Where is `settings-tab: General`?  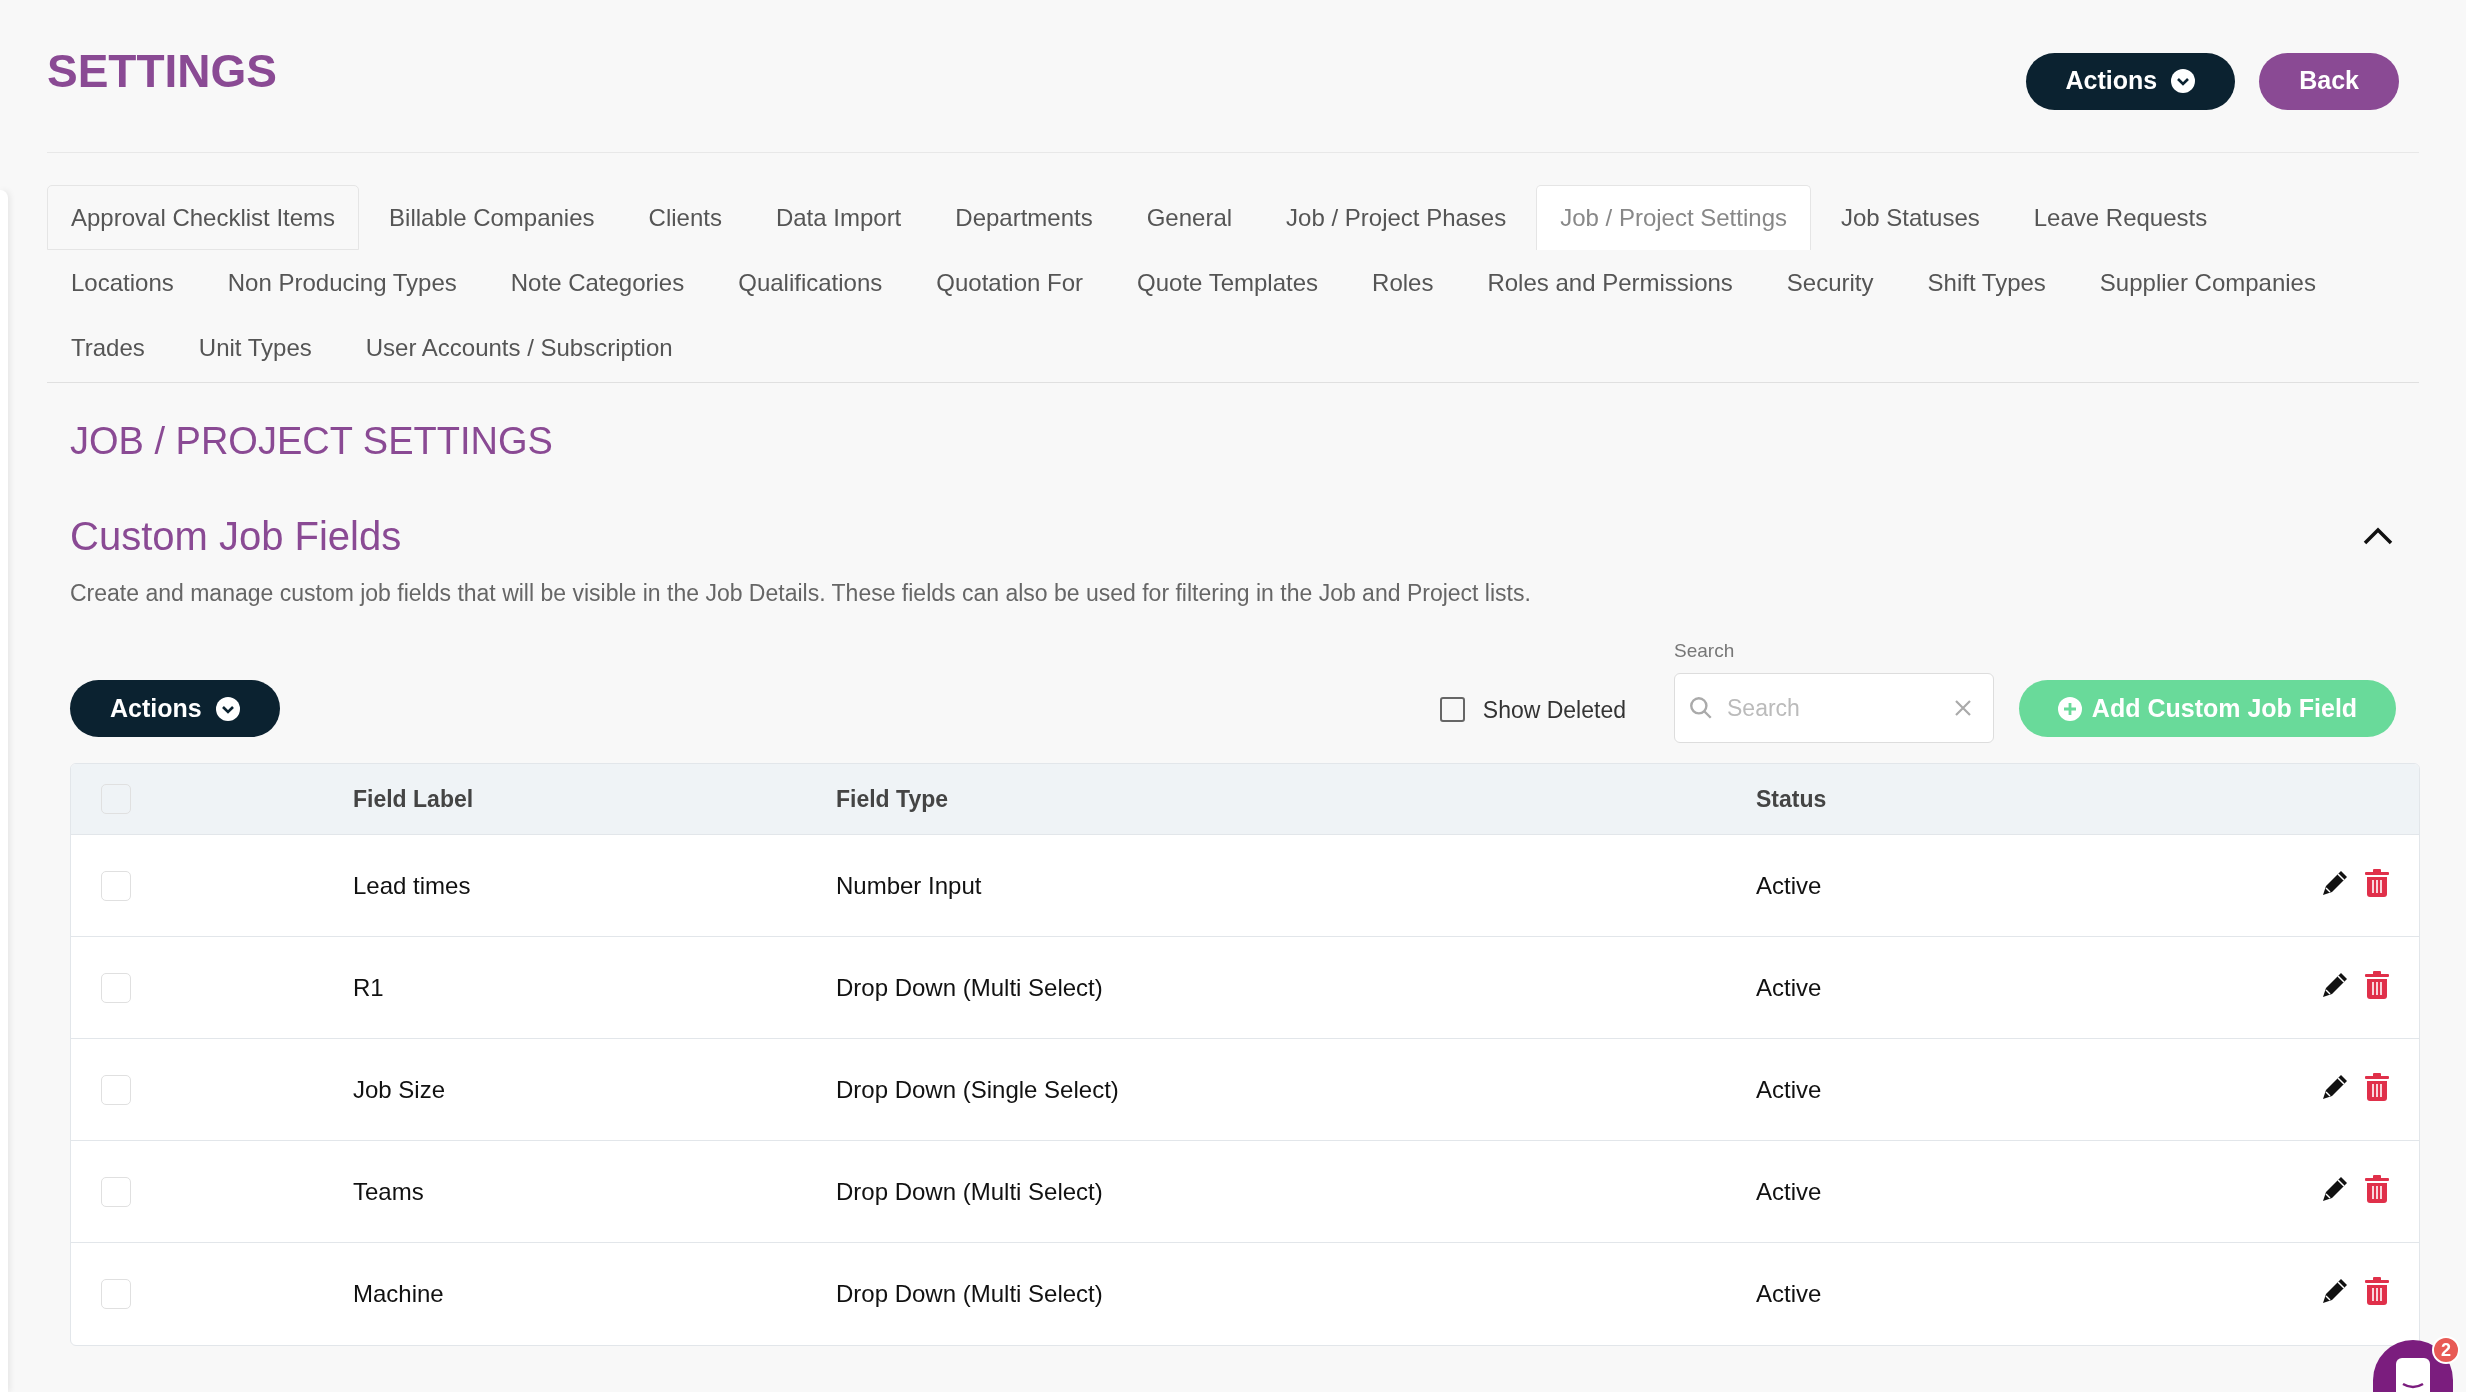 settings-tab: General is located at coordinates (1189, 217).